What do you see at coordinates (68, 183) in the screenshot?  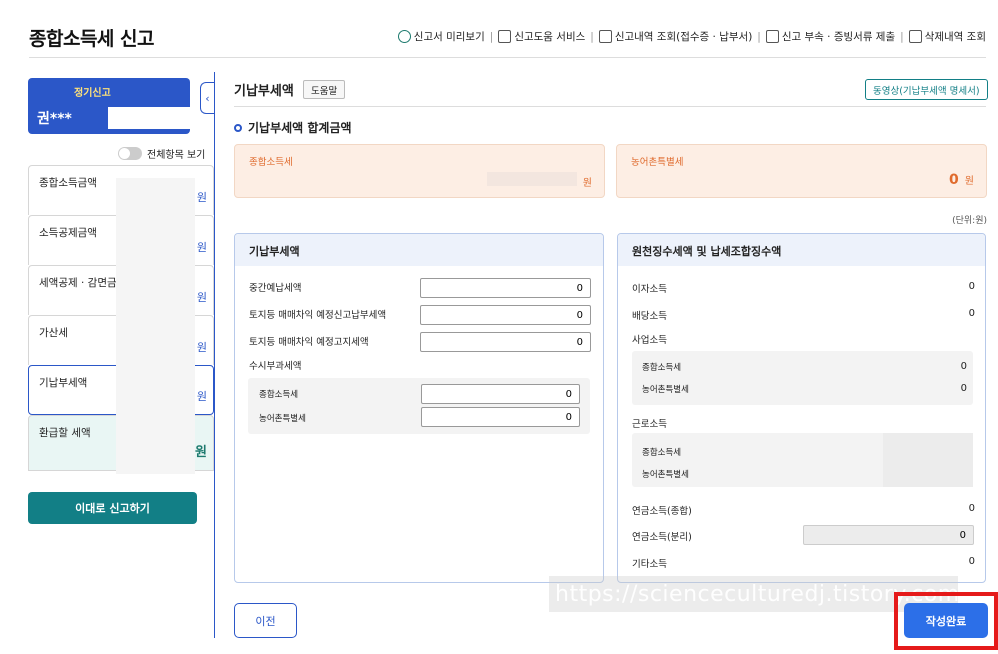 I see `sidebar-item-label: 종합소득금액` at bounding box center [68, 183].